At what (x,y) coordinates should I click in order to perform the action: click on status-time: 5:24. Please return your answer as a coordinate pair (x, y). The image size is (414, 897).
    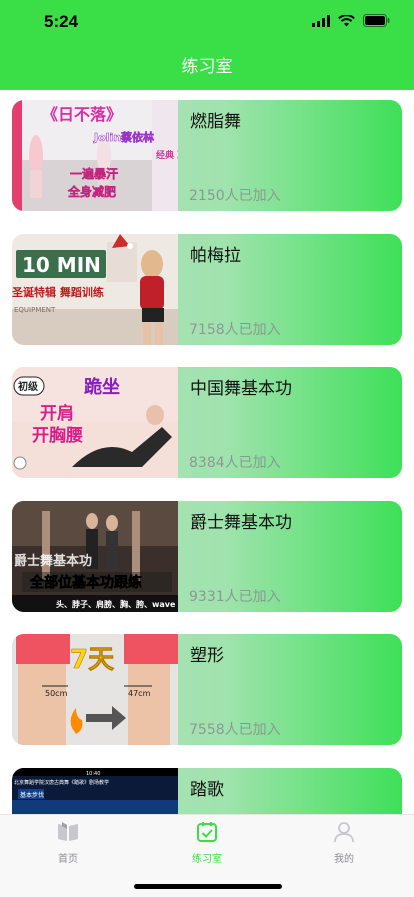
    Looking at the image, I should click on (61, 21).